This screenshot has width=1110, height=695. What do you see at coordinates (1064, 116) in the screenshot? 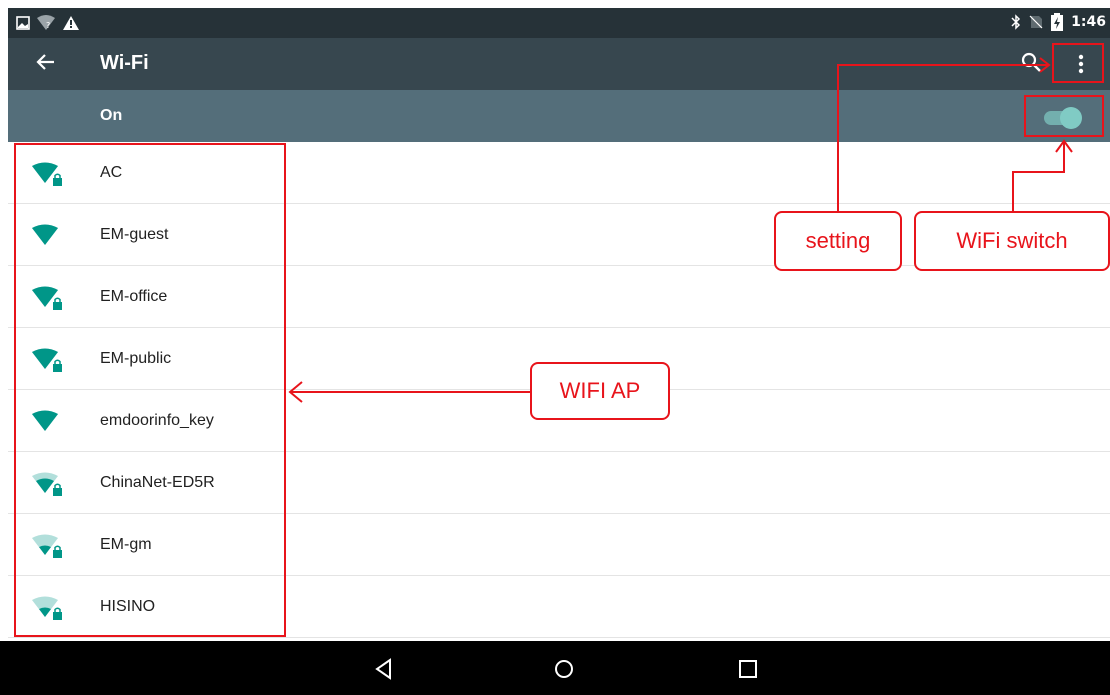
I see `wifi-switch-highlight-box` at bounding box center [1064, 116].